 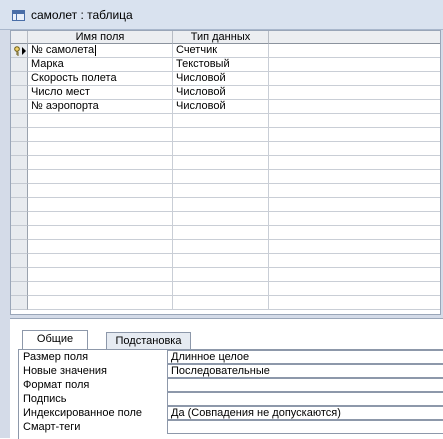 I want to click on window-title: самолет : таблица, so click(x=82, y=15).